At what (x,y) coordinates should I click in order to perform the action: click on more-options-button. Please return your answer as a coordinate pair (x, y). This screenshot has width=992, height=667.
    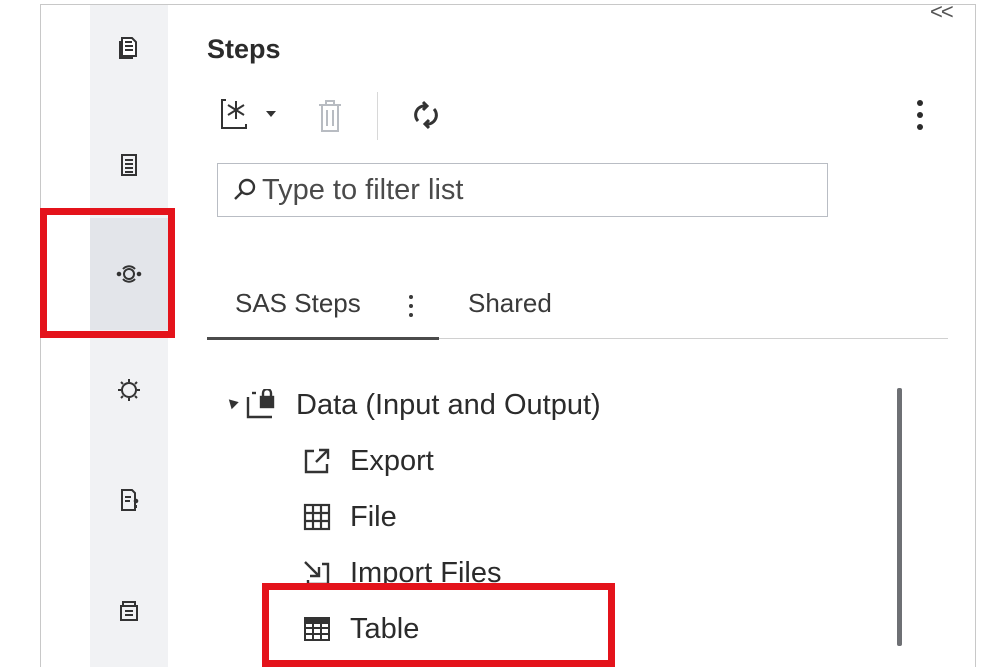
    Looking at the image, I should click on (920, 115).